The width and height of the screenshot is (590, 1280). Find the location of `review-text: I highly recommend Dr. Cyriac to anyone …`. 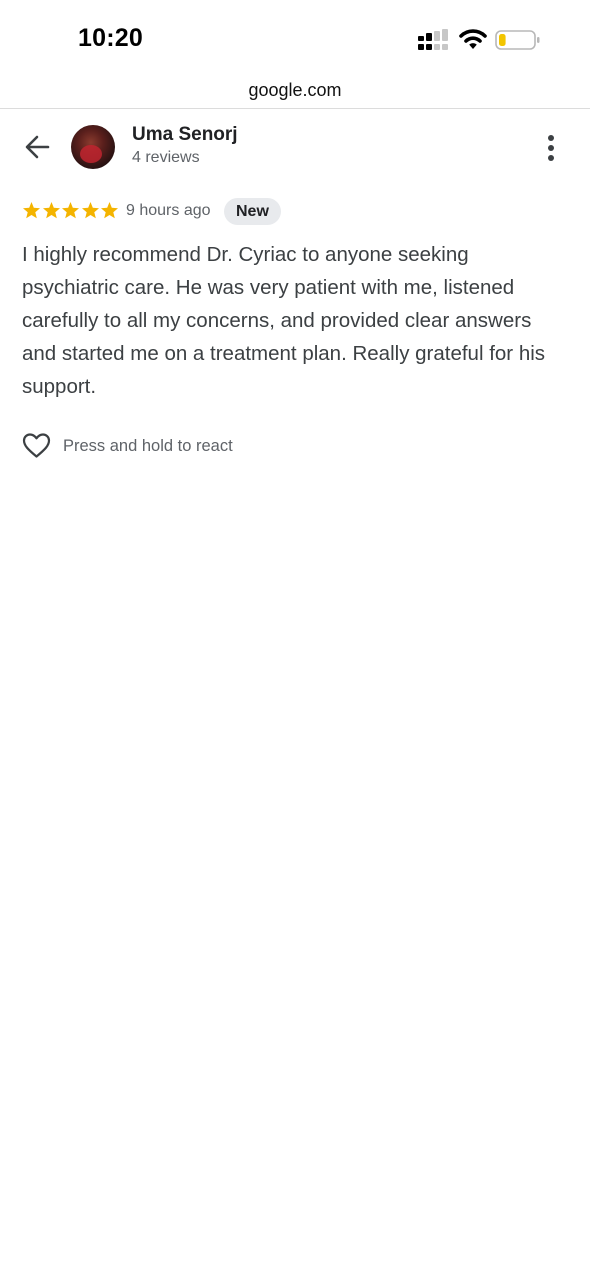

review-text: I highly recommend Dr. Cyriac to anyone … is located at coordinates (284, 320).